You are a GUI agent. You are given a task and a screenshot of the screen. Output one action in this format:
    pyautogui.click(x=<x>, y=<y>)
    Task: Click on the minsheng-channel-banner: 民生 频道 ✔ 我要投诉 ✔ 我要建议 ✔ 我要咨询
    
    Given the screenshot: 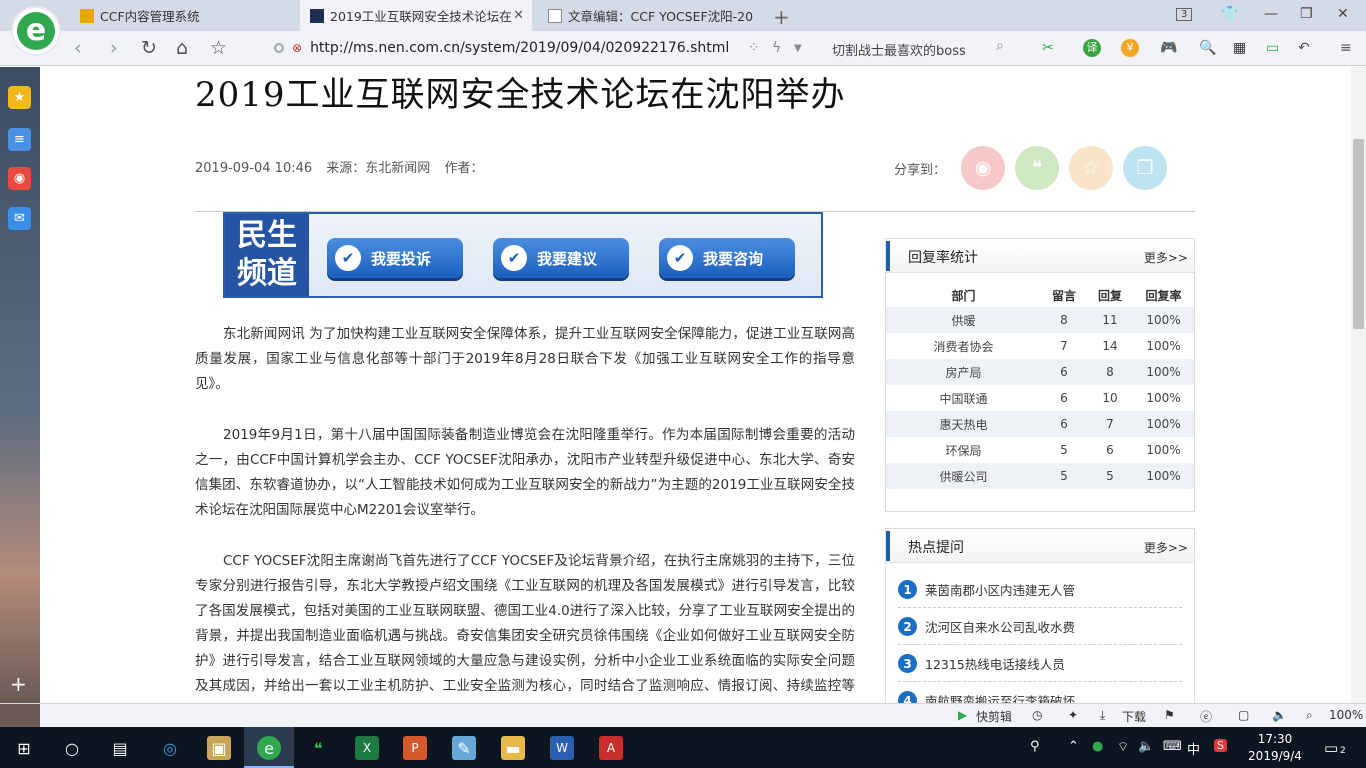 What is the action you would take?
    pyautogui.click(x=523, y=255)
    